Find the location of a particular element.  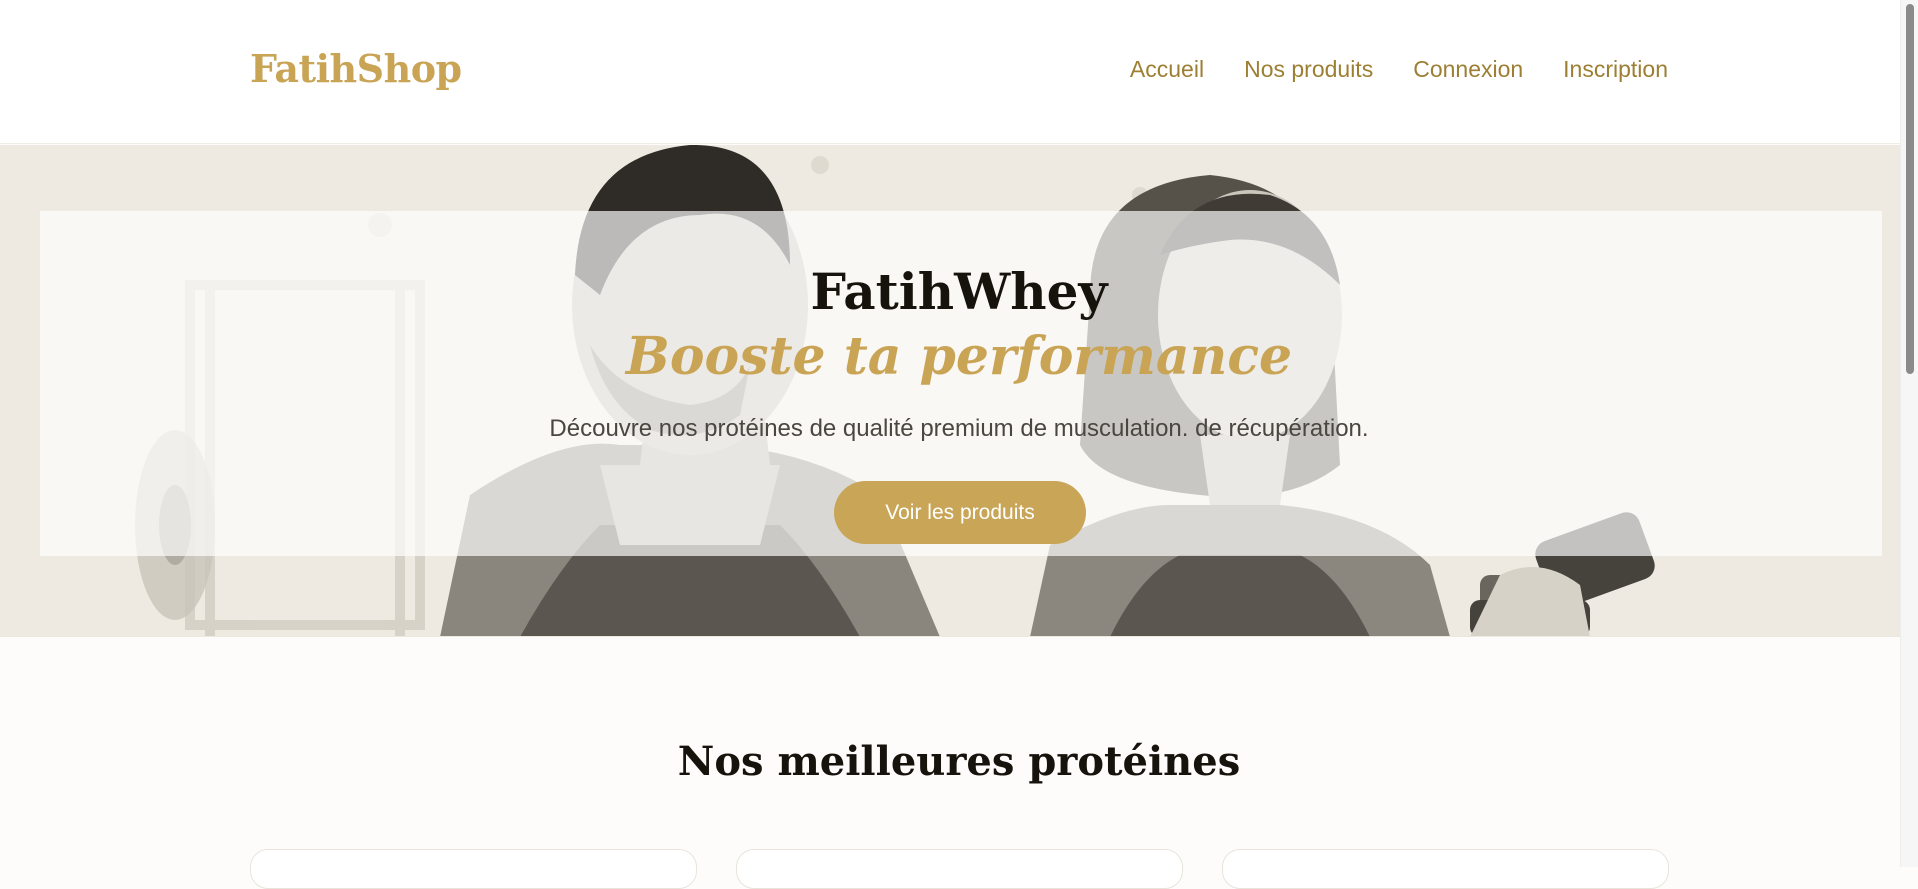

scrollbar-thumb is located at coordinates (1910, 189).